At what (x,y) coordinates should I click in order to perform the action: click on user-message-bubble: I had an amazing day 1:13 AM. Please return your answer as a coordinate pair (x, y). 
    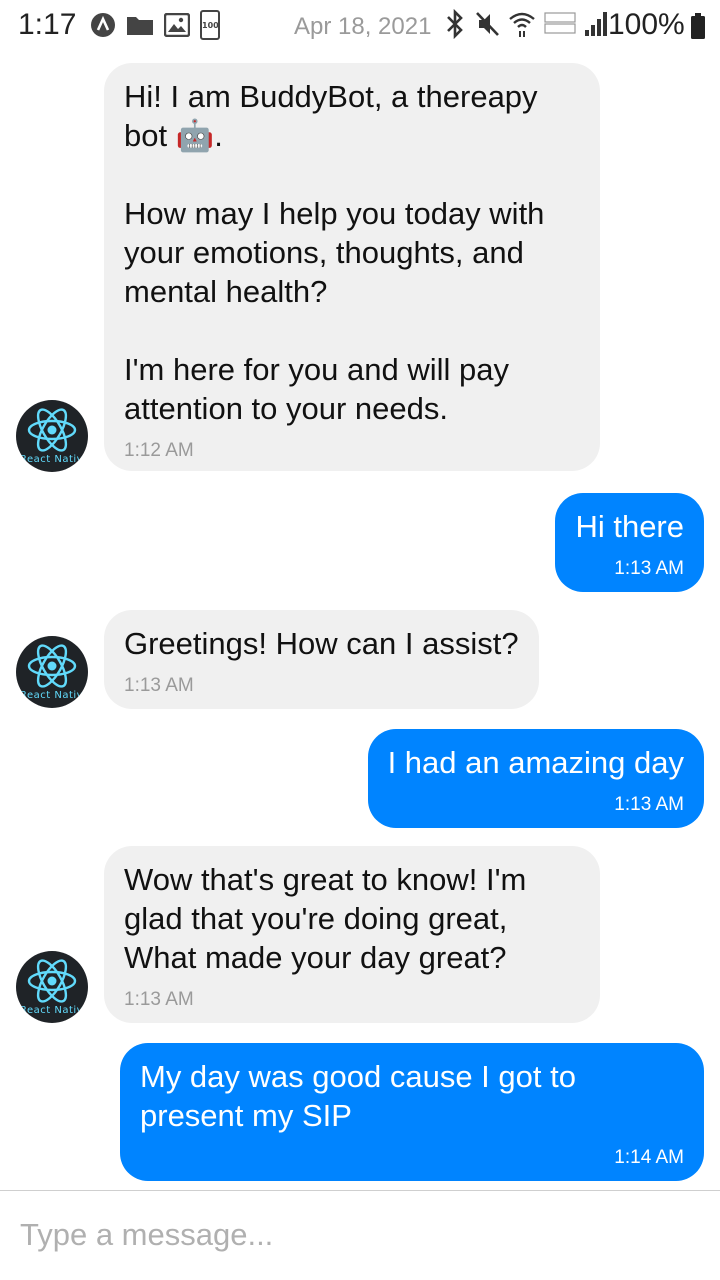
    Looking at the image, I should click on (535, 778).